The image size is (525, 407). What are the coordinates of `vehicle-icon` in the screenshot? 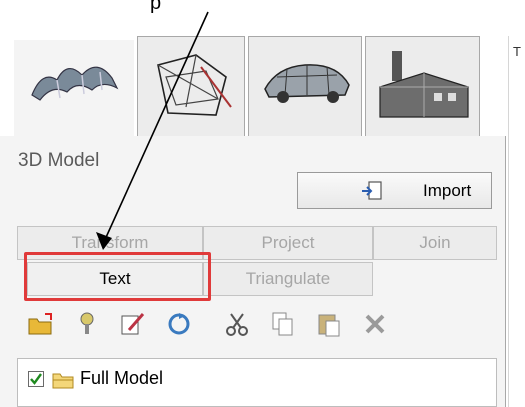 It's located at (307, 83).